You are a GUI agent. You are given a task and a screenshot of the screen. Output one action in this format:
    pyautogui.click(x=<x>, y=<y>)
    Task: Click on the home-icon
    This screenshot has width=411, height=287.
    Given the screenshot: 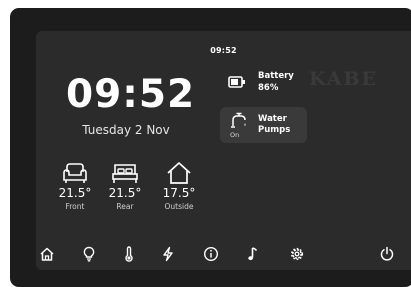 What is the action you would take?
    pyautogui.click(x=47, y=254)
    